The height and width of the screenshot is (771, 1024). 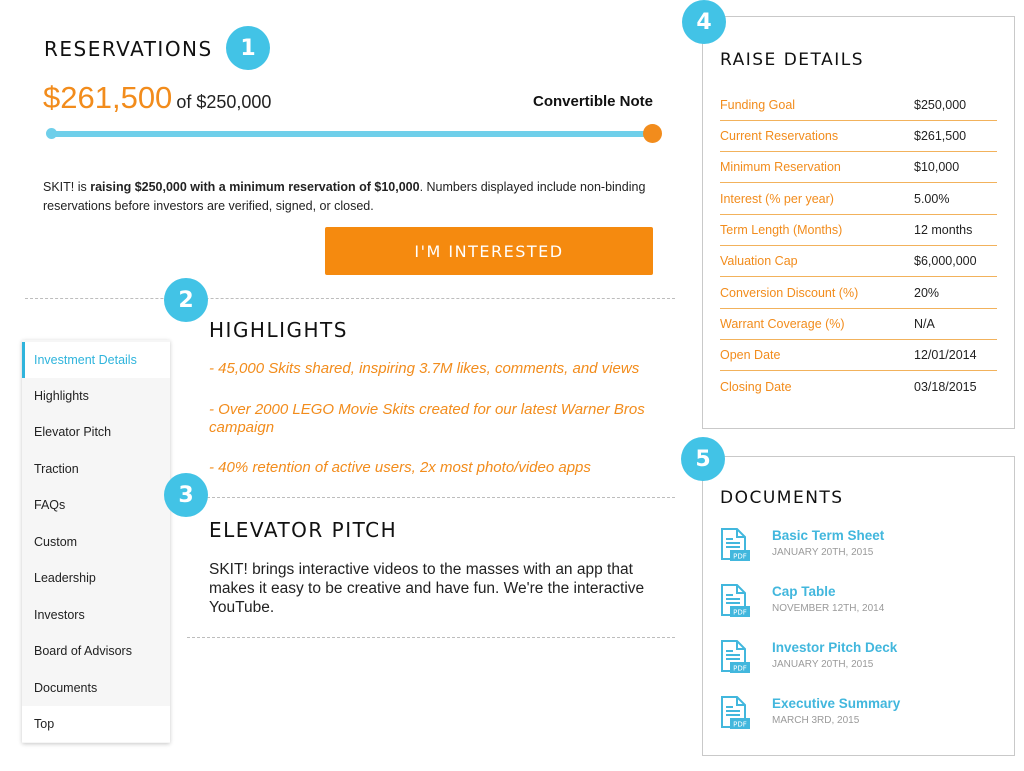 What do you see at coordinates (816, 720) in the screenshot?
I see `document-date: MARCH 3RD, 2015` at bounding box center [816, 720].